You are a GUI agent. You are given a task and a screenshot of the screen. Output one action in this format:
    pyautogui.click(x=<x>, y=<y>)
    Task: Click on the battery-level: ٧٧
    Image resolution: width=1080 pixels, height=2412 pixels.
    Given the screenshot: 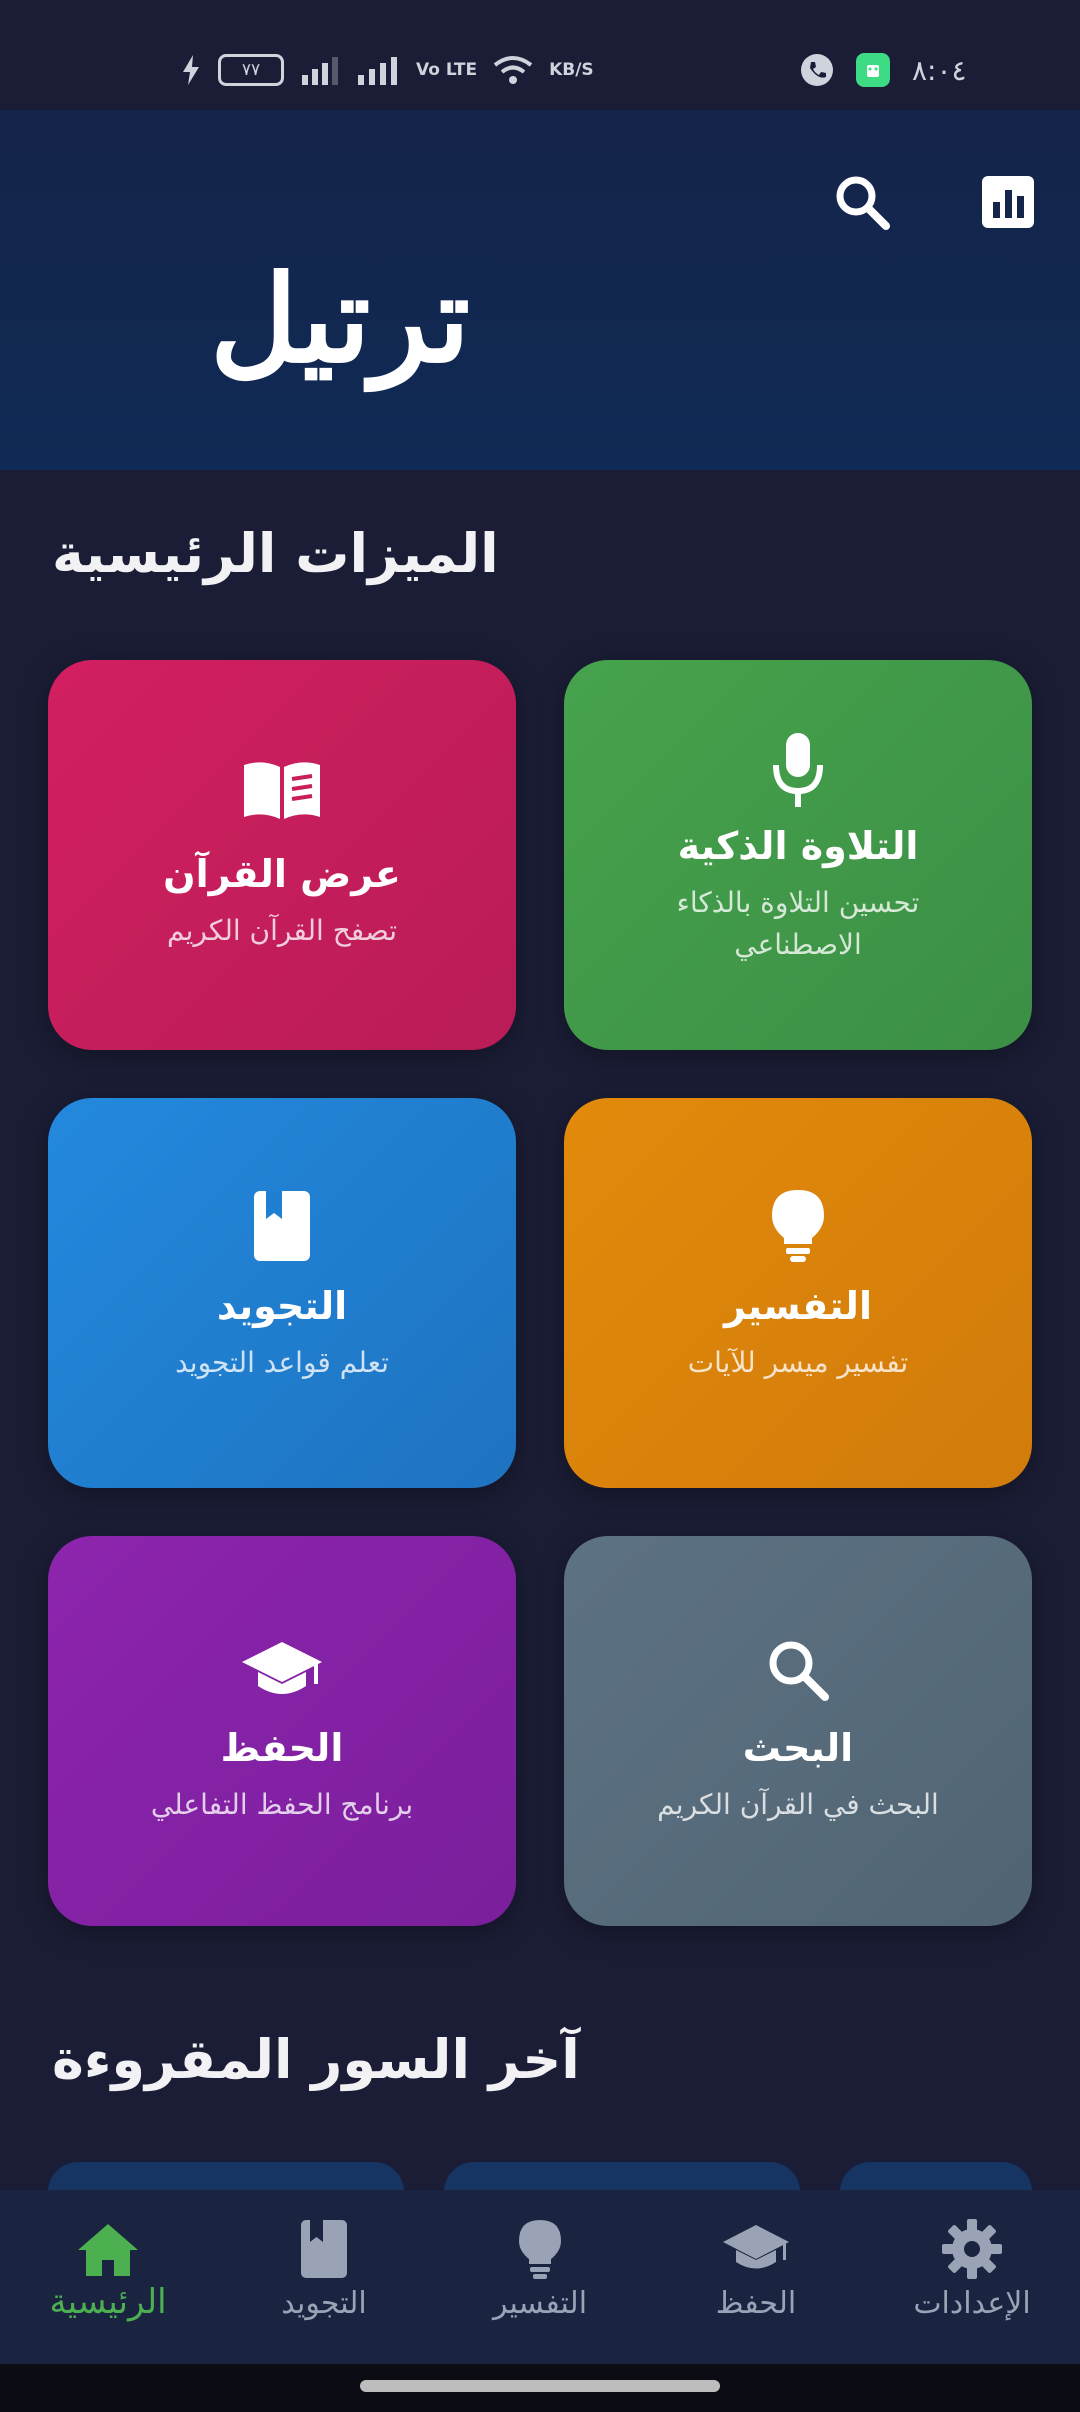 What is the action you would take?
    pyautogui.click(x=251, y=70)
    